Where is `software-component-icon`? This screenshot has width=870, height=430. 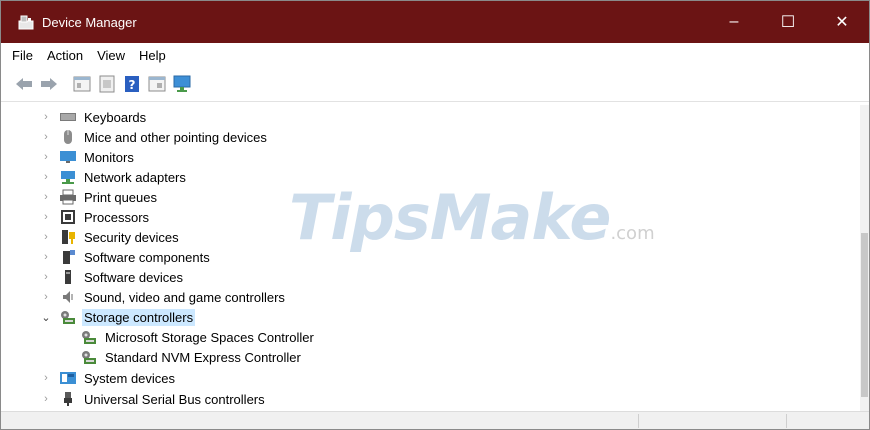
software-component-icon is located at coordinates (68, 257).